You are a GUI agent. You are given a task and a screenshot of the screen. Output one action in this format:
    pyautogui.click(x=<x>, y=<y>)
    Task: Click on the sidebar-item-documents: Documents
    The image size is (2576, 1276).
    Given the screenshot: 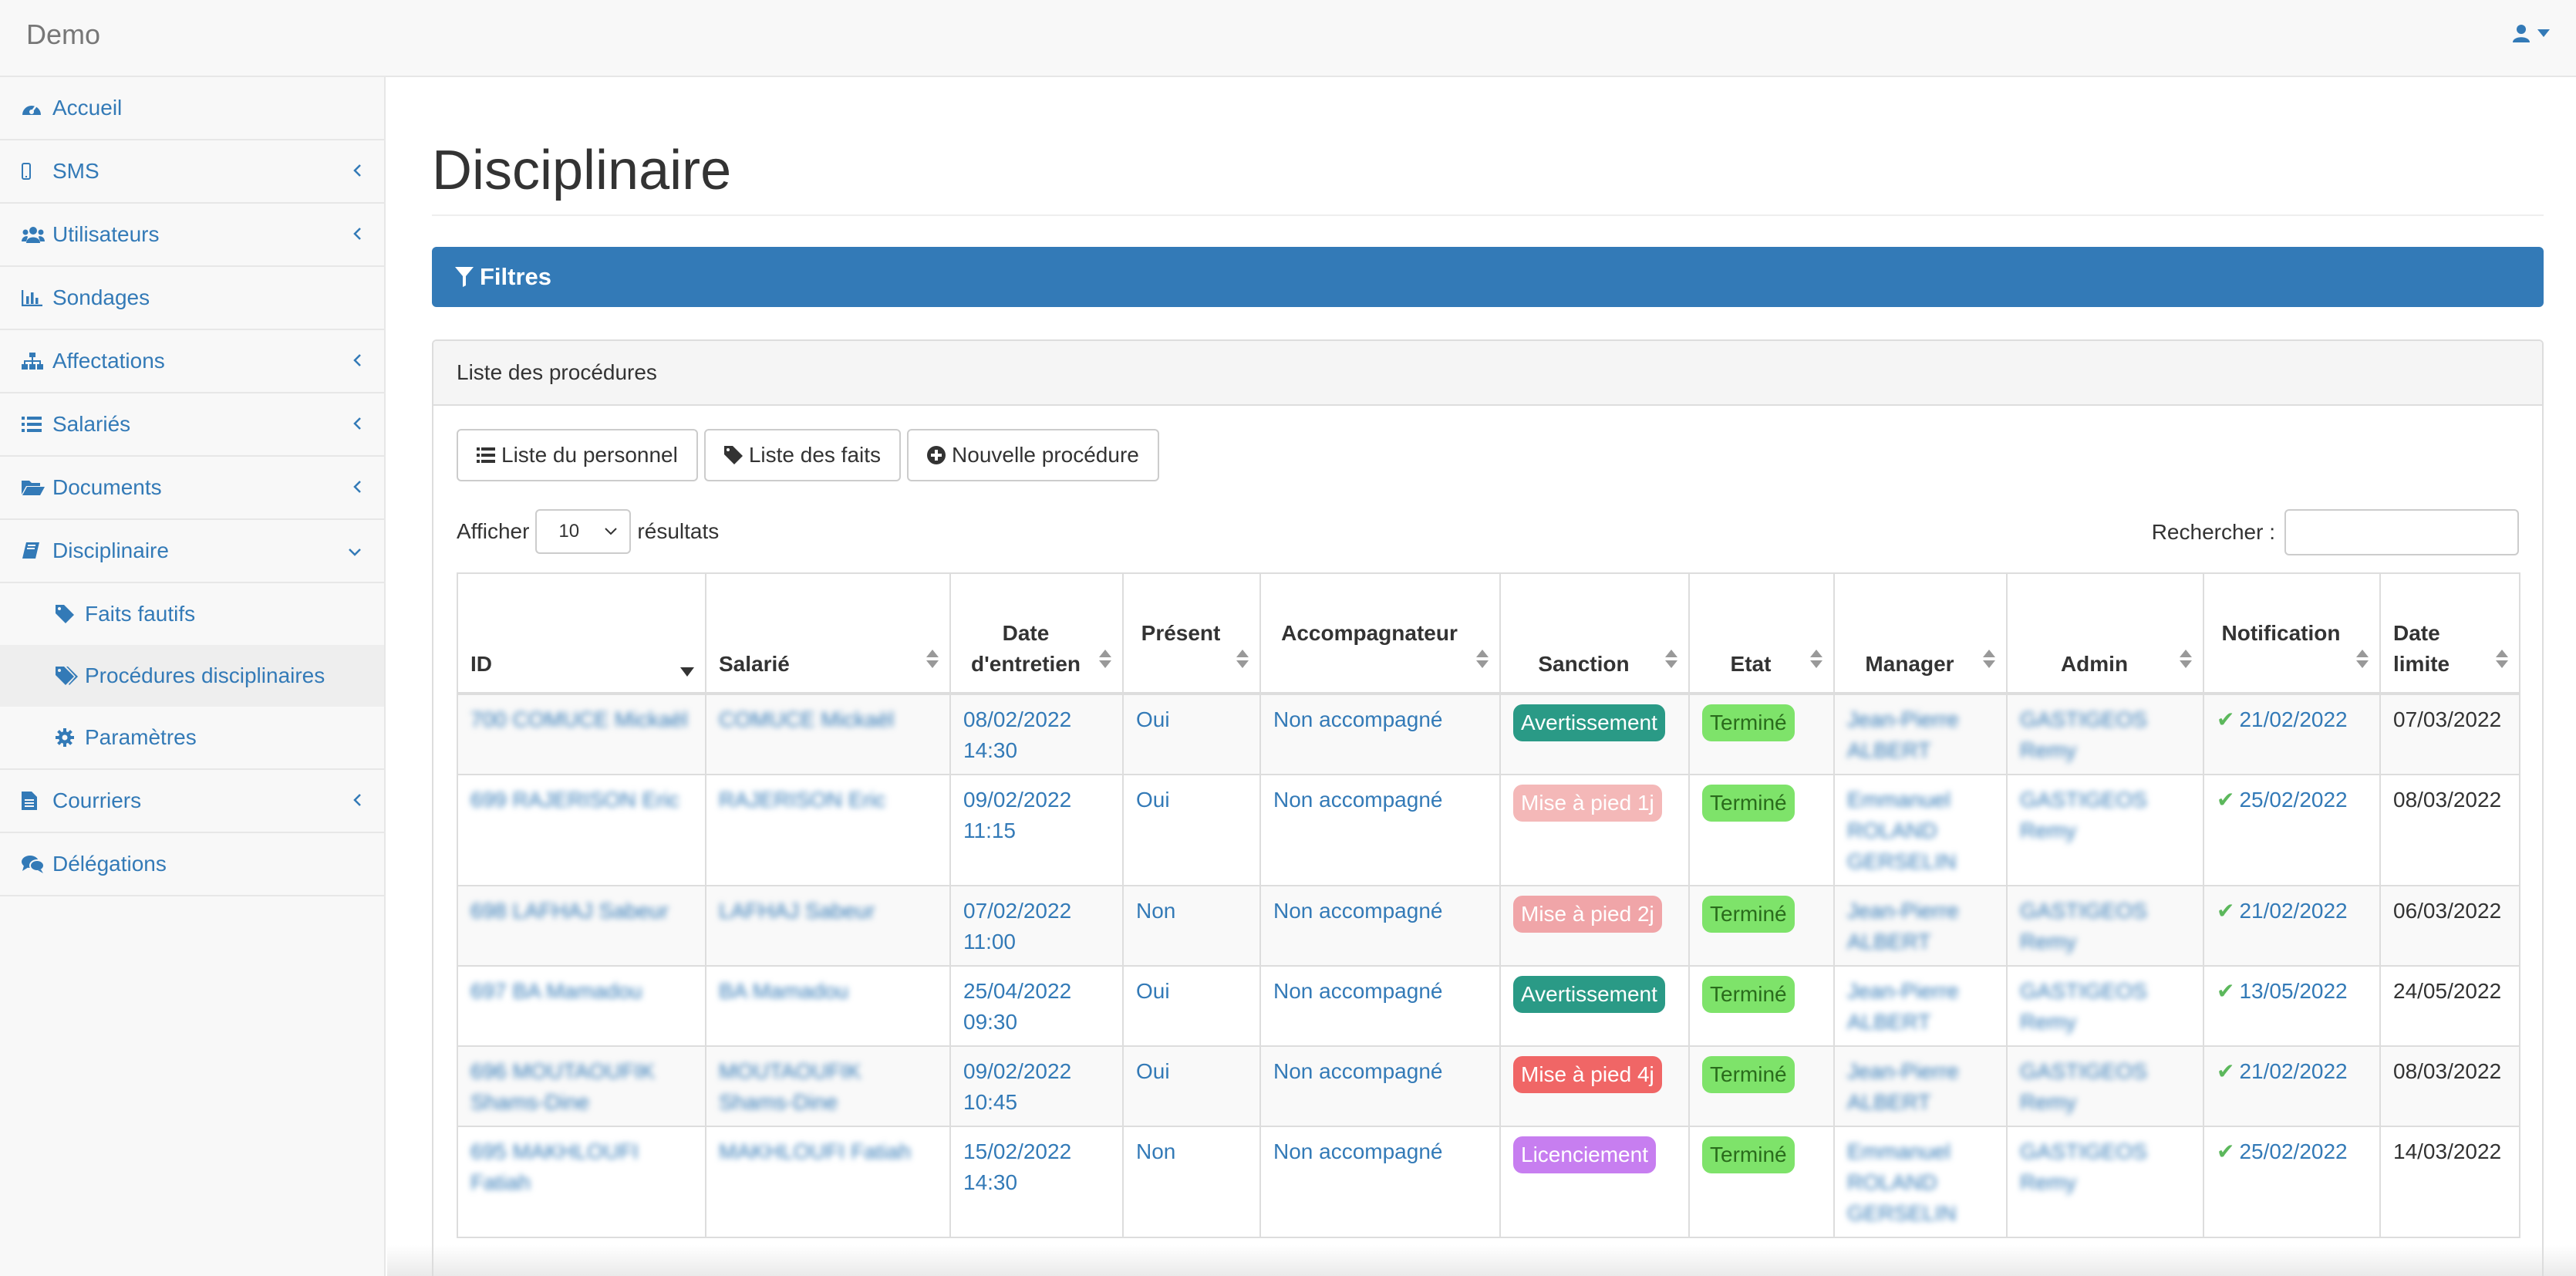 What is the action you would take?
    pyautogui.click(x=192, y=488)
    